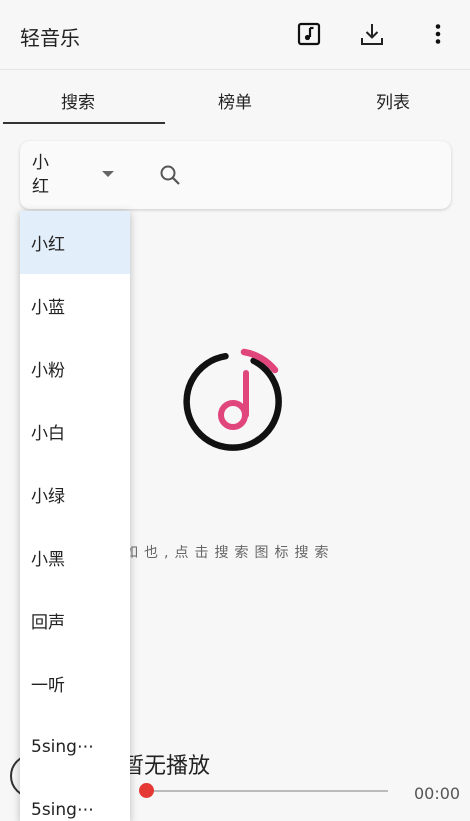 This screenshot has height=821, width=470. What do you see at coordinates (43, 175) in the screenshot?
I see `source-select: 小红` at bounding box center [43, 175].